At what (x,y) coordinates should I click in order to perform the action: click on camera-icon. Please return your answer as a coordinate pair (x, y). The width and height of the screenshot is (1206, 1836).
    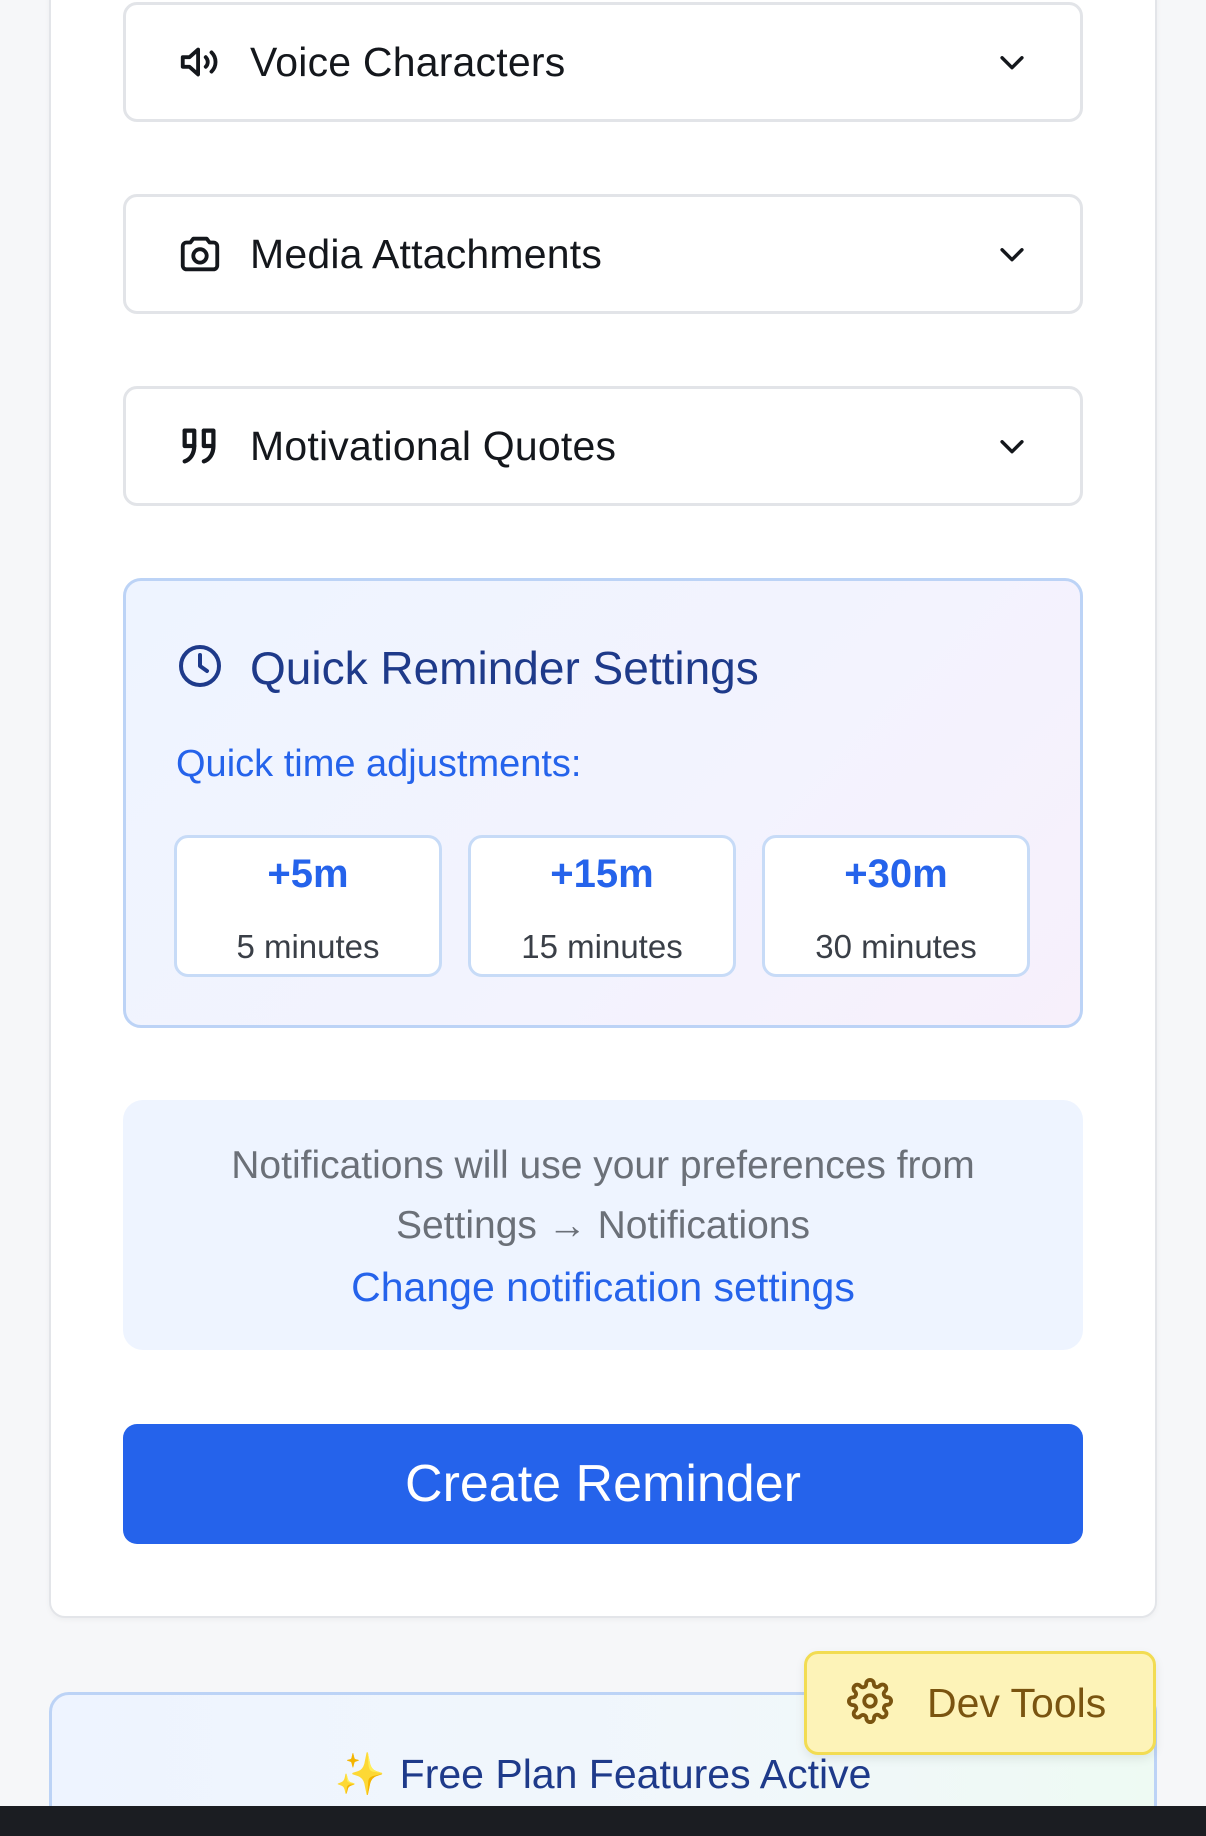
    Looking at the image, I should click on (200, 254).